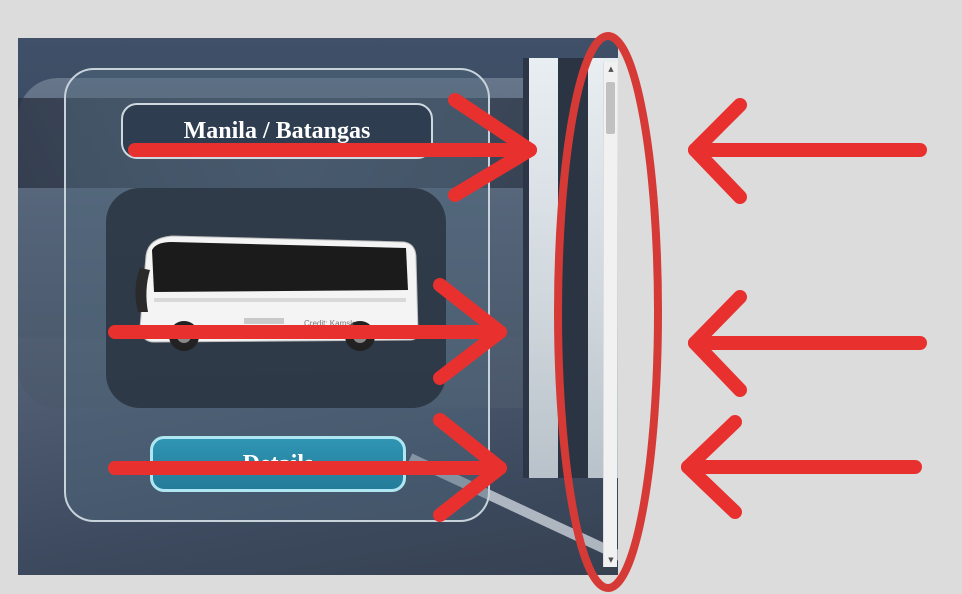  I want to click on scroll-up-arrow-icon: ▲, so click(611, 69).